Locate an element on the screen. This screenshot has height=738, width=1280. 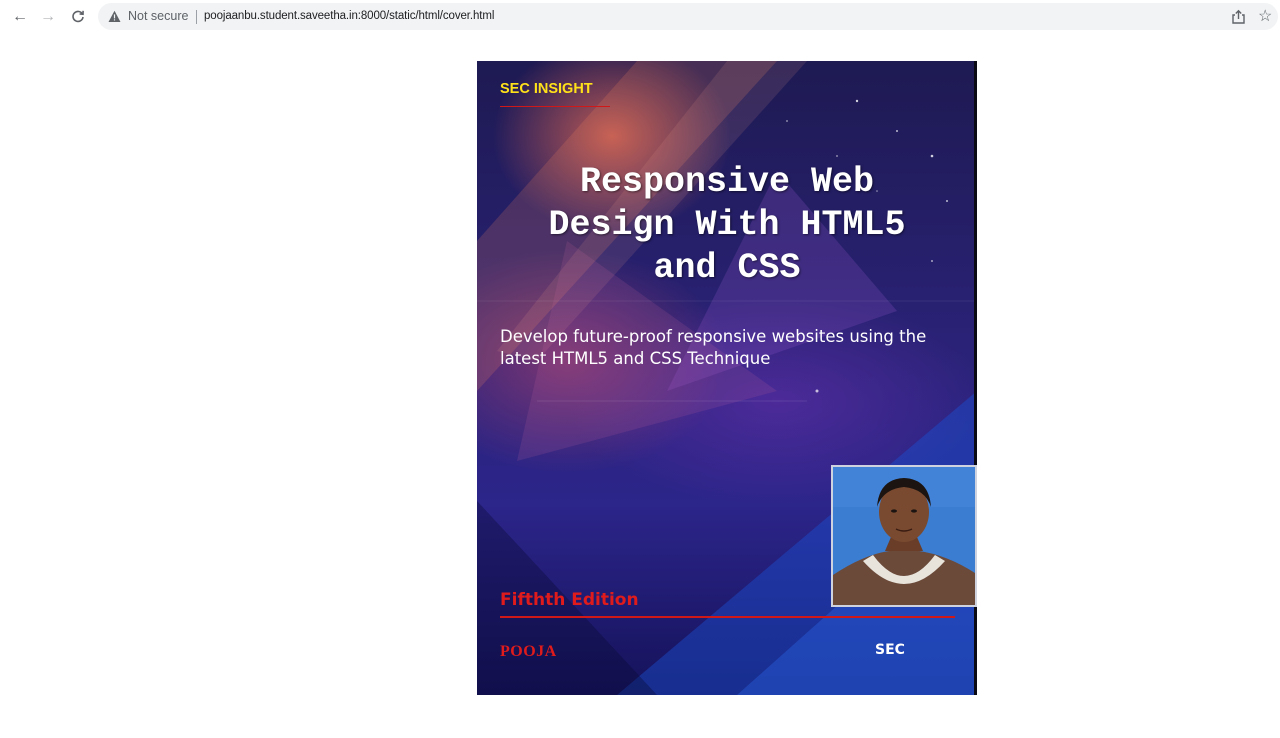
brand-underline is located at coordinates (555, 106).